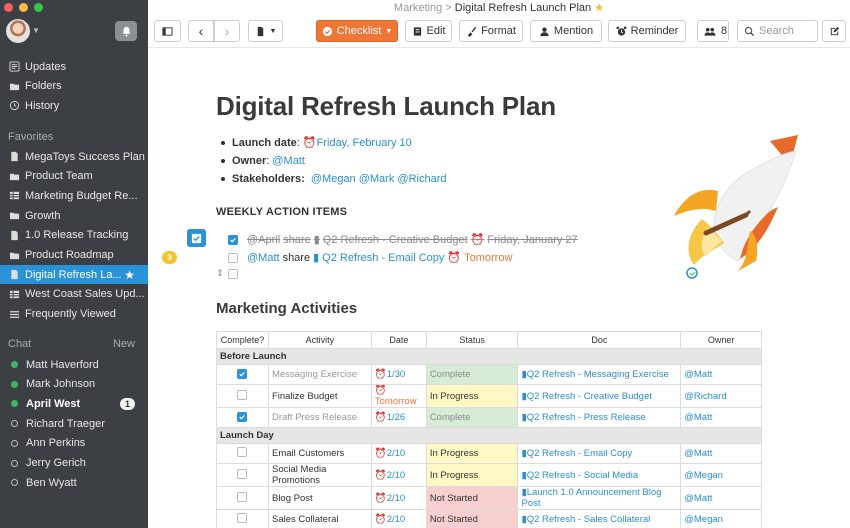 Image resolution: width=850 pixels, height=528 pixels. What do you see at coordinates (834, 31) in the screenshot?
I see `compose-button` at bounding box center [834, 31].